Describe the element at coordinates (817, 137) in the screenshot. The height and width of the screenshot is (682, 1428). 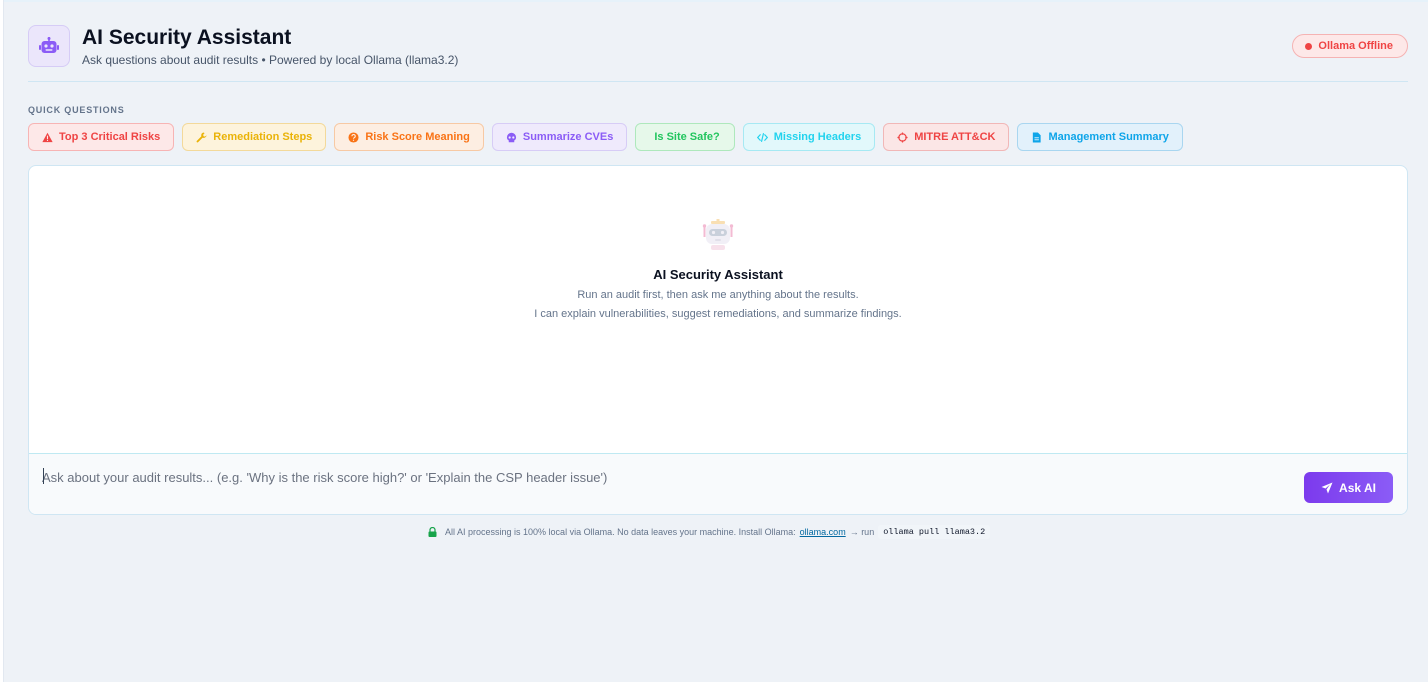
I see `quick-question-label: Missing Headers` at that location.